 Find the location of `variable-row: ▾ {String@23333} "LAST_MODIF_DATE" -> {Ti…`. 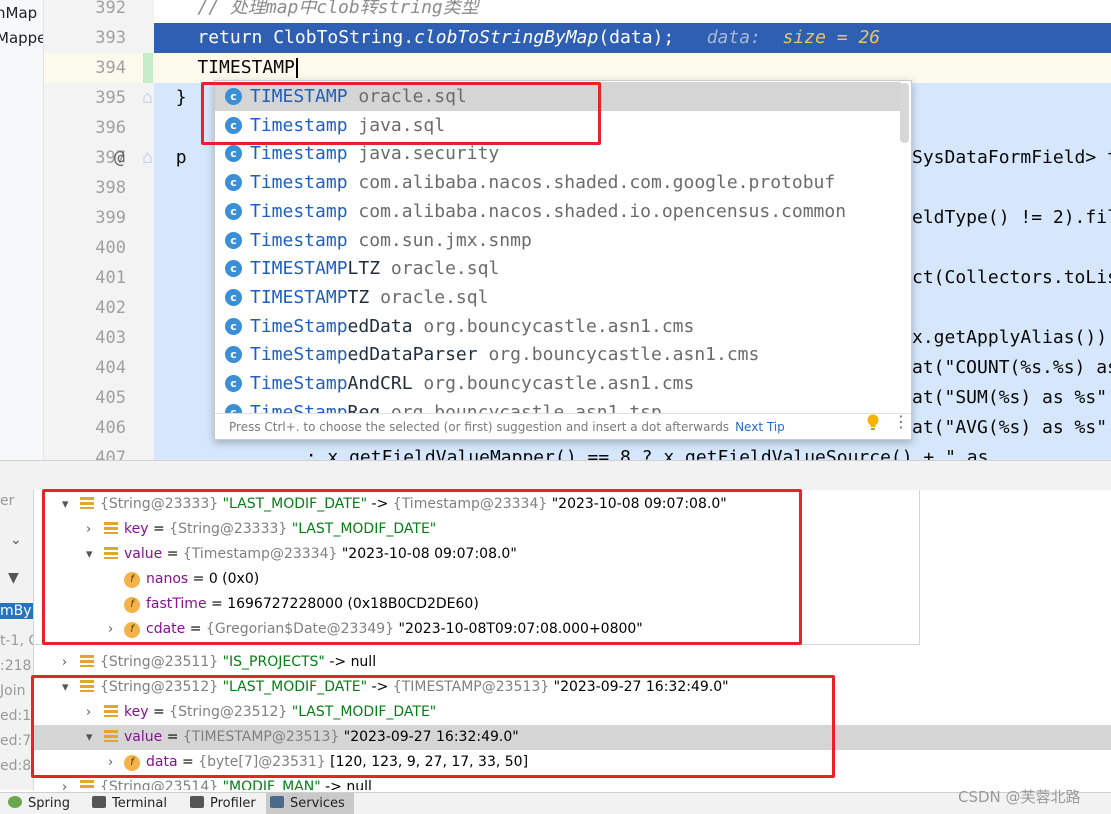

variable-row: ▾ {String@23333} "LAST_MODIF_DATE" -> {Ti… is located at coordinates (394, 504).